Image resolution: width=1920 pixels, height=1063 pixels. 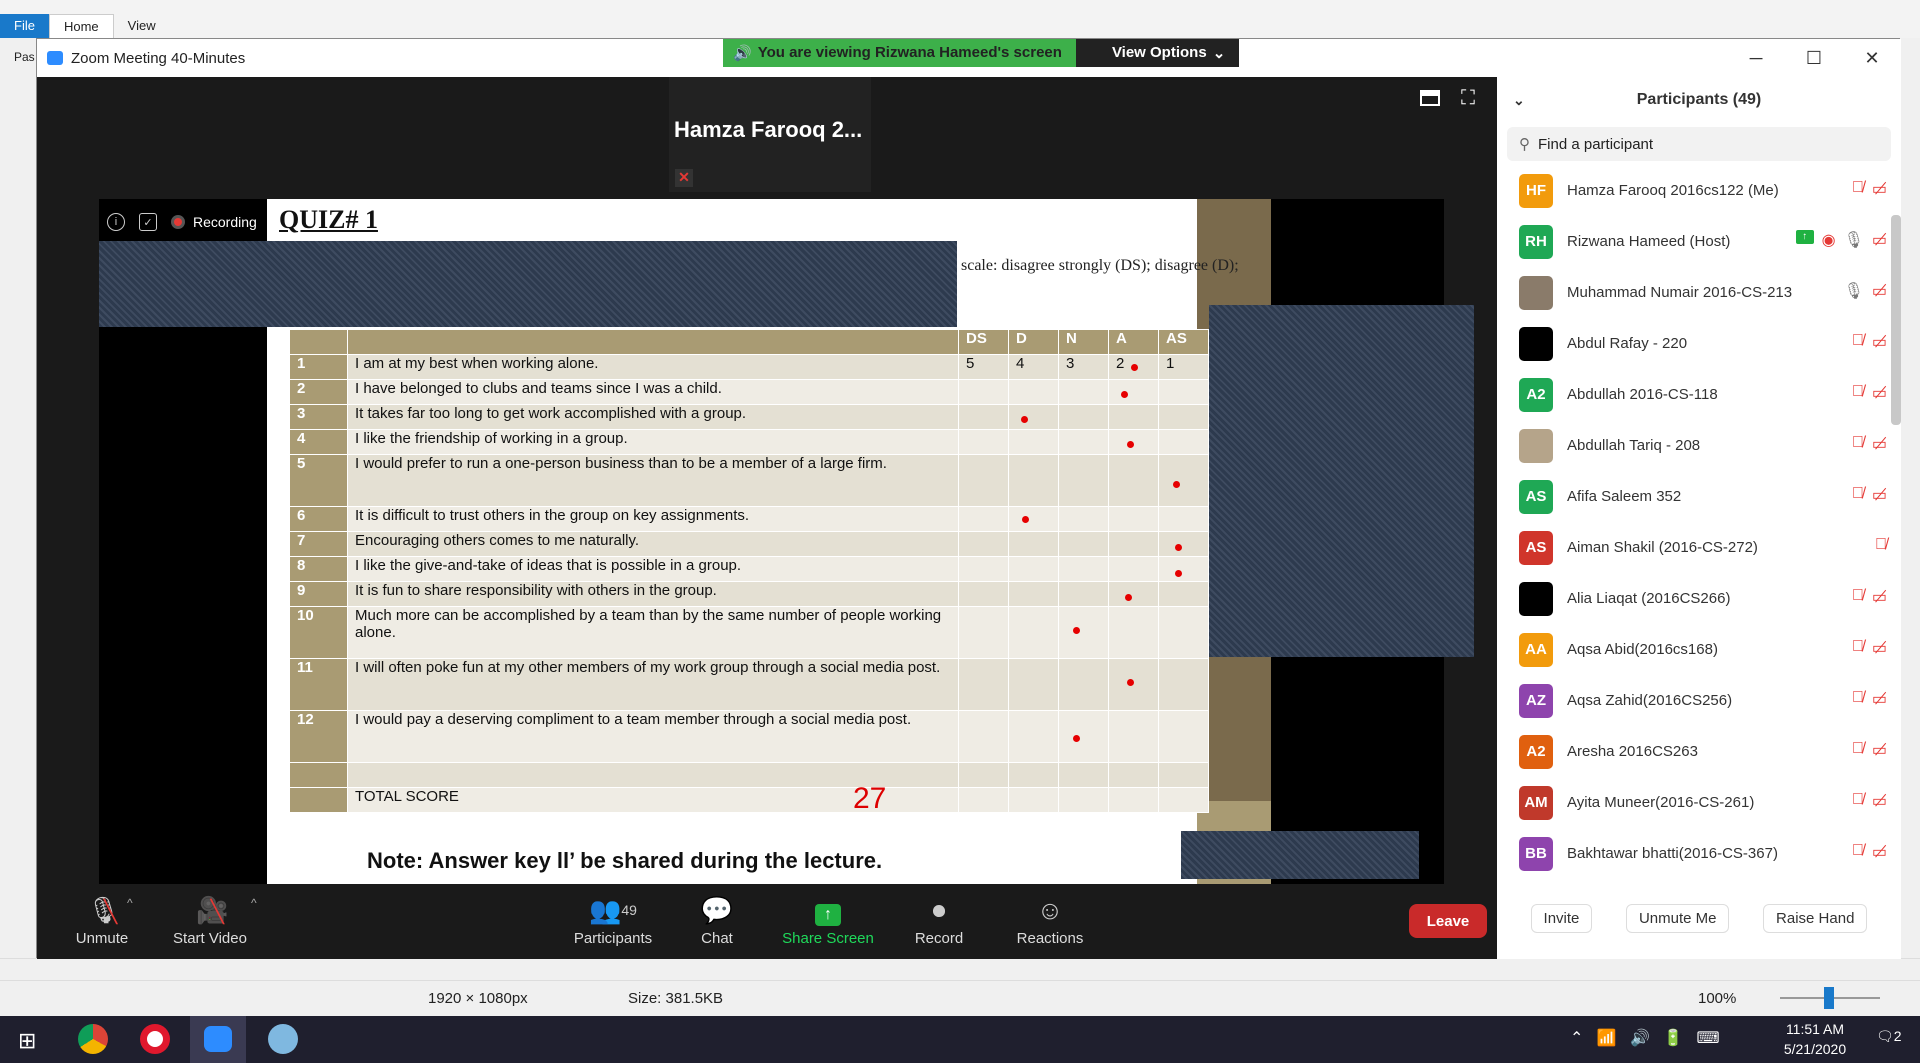 I want to click on invite-button: Invite, so click(x=1561, y=918).